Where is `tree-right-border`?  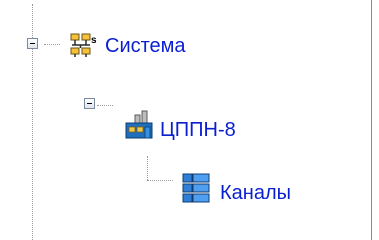 tree-right-border is located at coordinates (371, 120).